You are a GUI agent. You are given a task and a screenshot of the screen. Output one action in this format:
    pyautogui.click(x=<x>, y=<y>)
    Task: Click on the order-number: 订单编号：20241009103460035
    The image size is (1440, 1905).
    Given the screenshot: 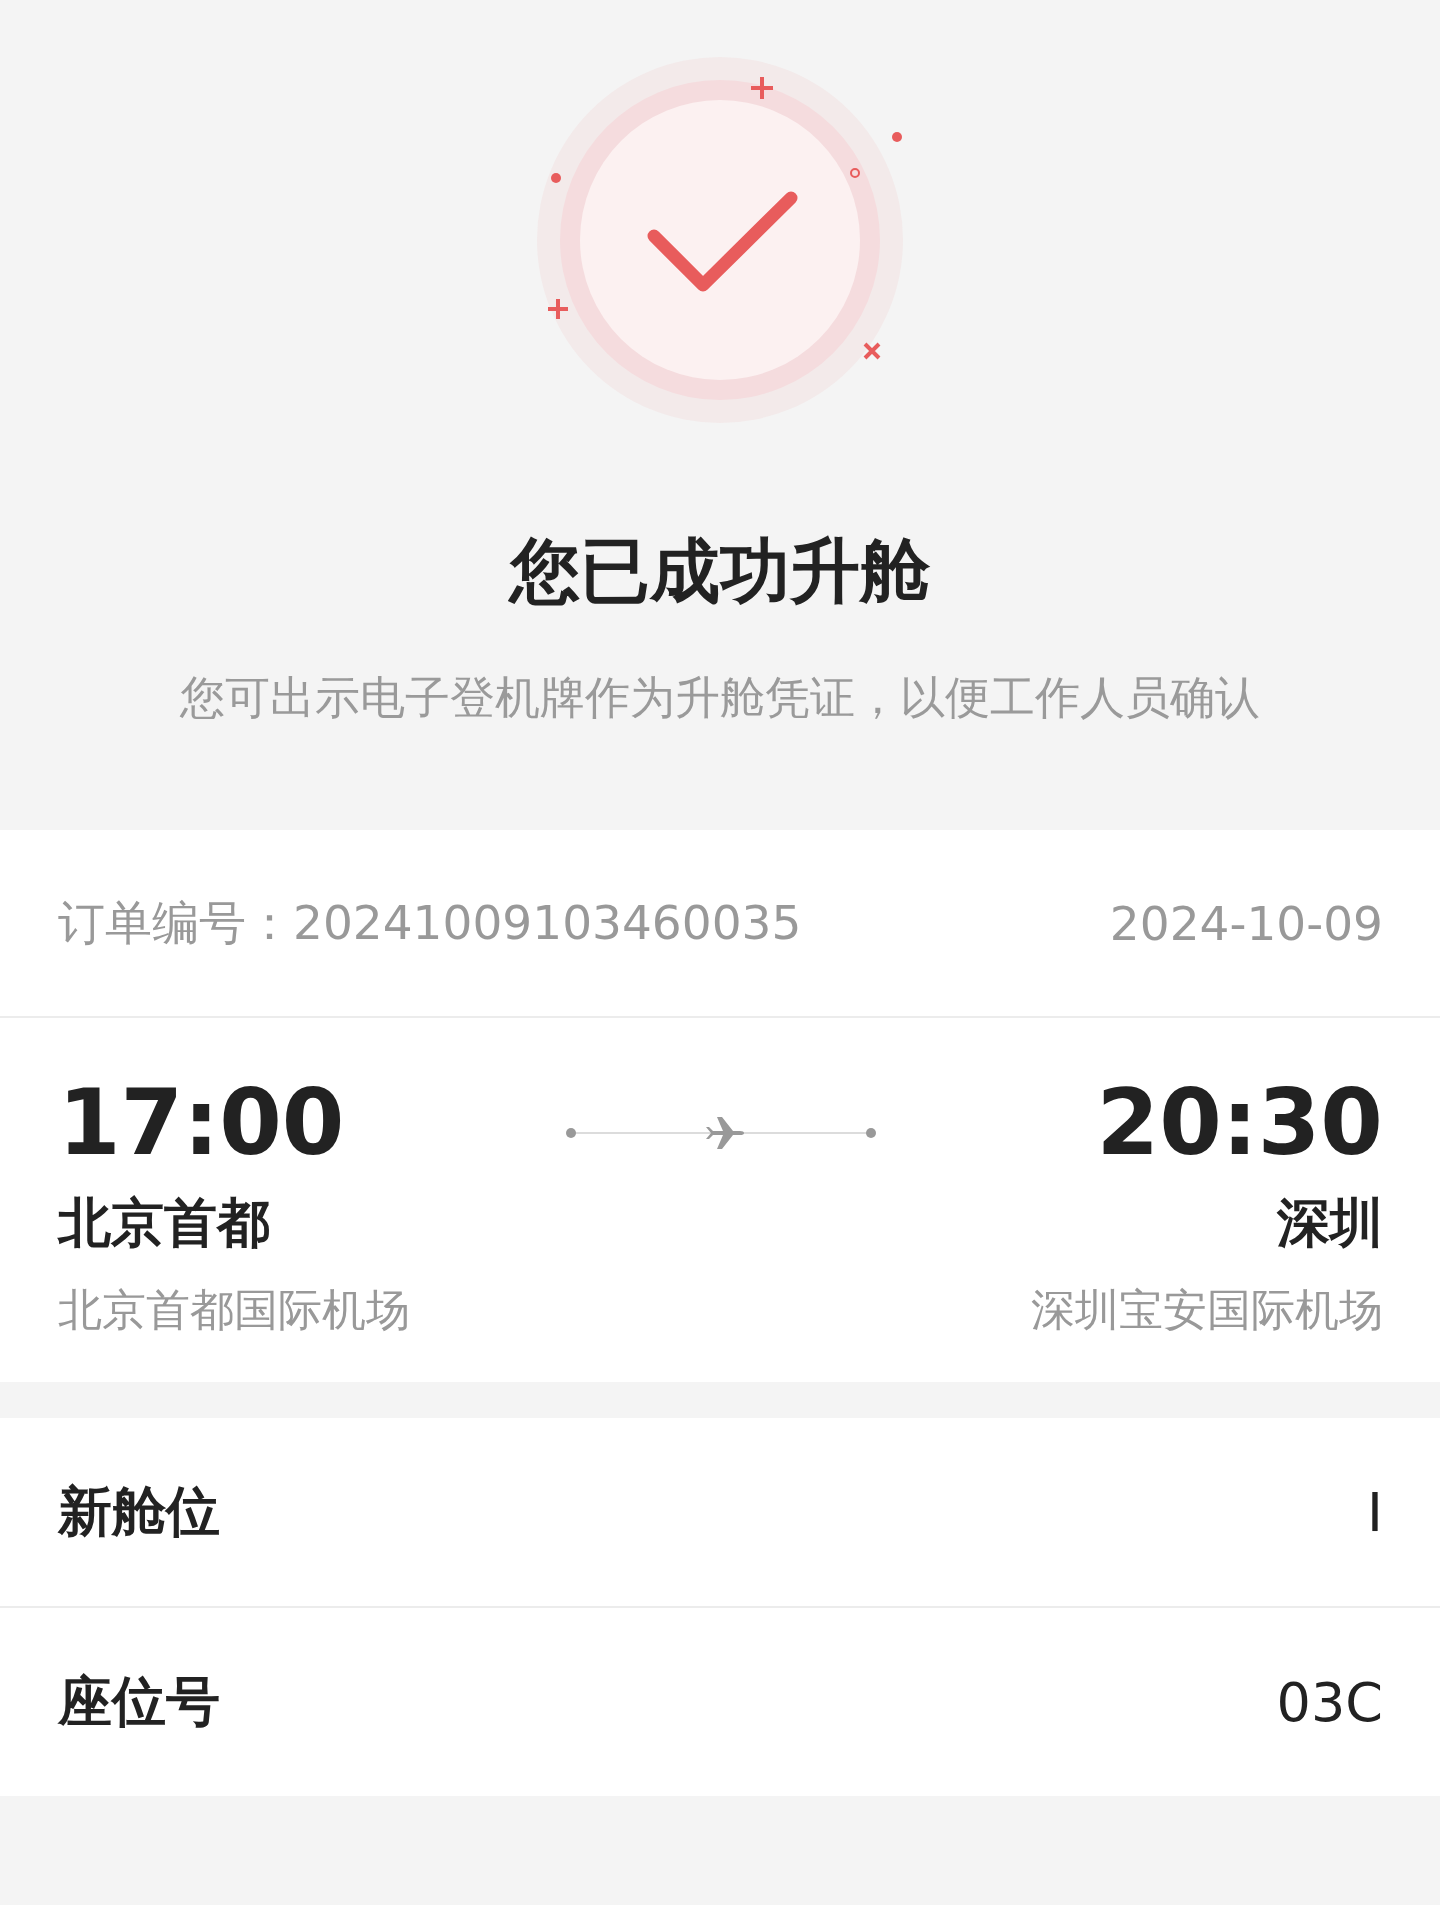 What is the action you would take?
    pyautogui.click(x=430, y=922)
    